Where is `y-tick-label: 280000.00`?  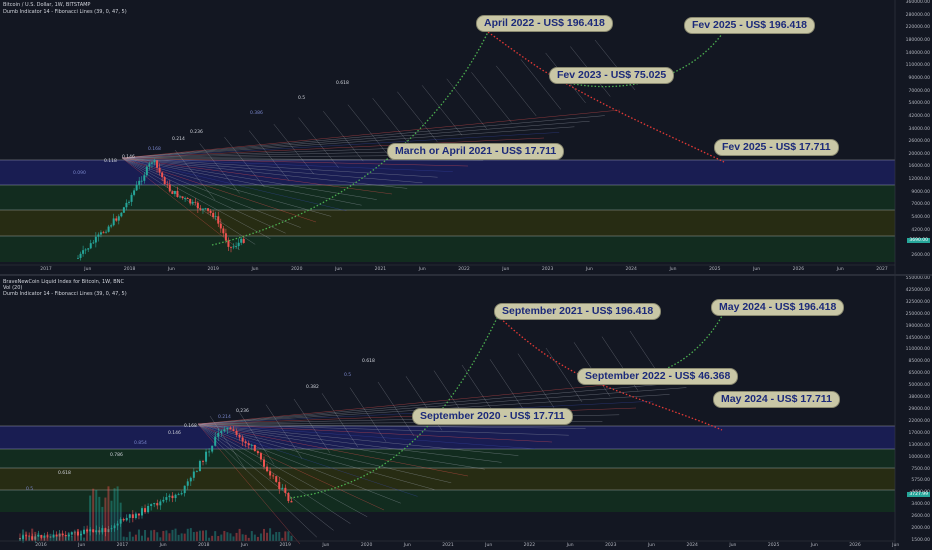
y-tick-label: 280000.00 is located at coordinates (917, 15).